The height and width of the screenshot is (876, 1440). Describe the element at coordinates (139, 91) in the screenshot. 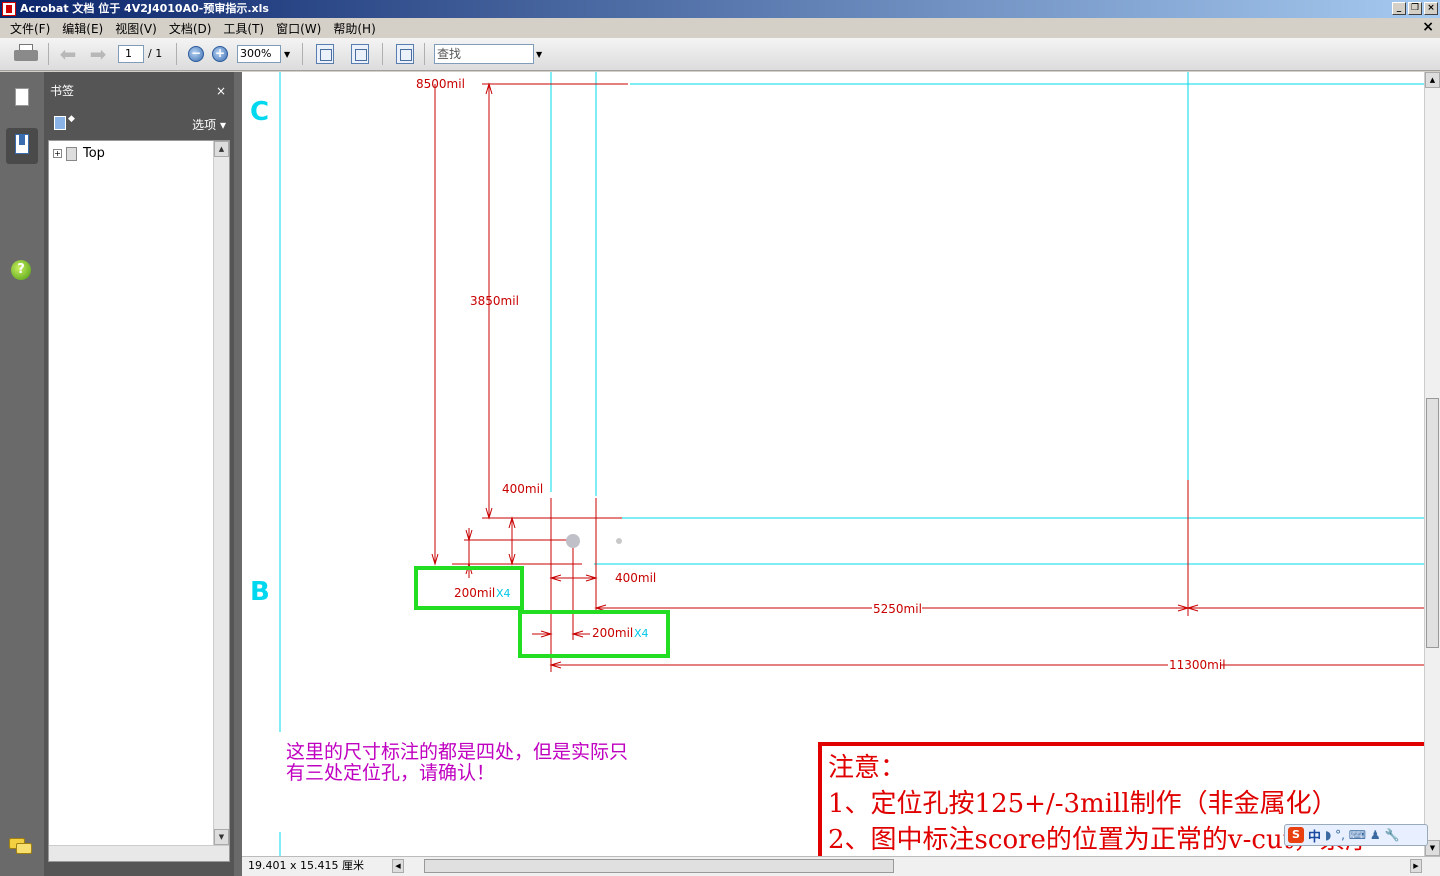

I see `bookmarks-header: 书签 ×` at that location.